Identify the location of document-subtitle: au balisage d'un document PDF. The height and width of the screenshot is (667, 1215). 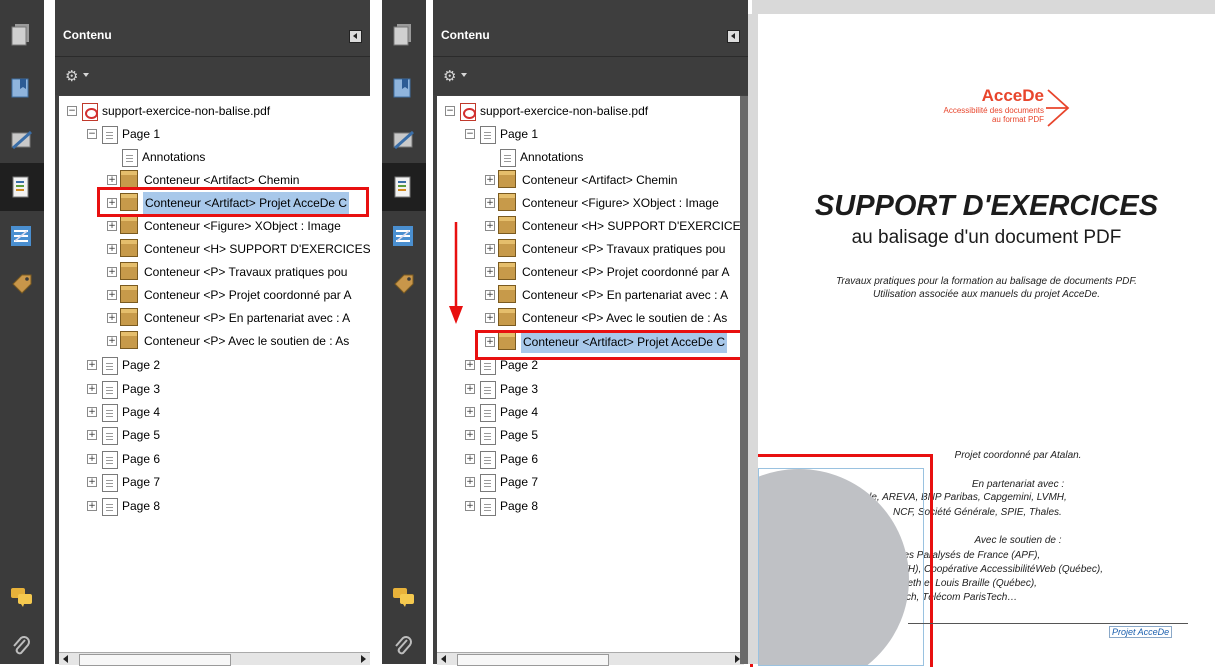
(986, 237).